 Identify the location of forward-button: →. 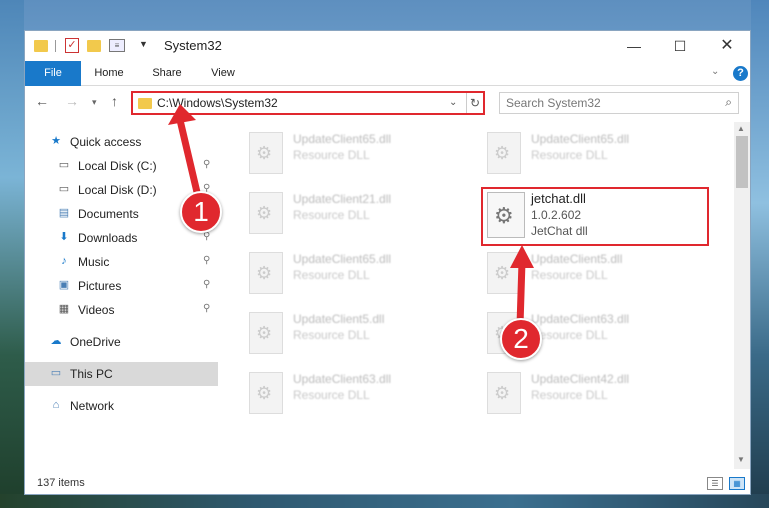
(72, 101).